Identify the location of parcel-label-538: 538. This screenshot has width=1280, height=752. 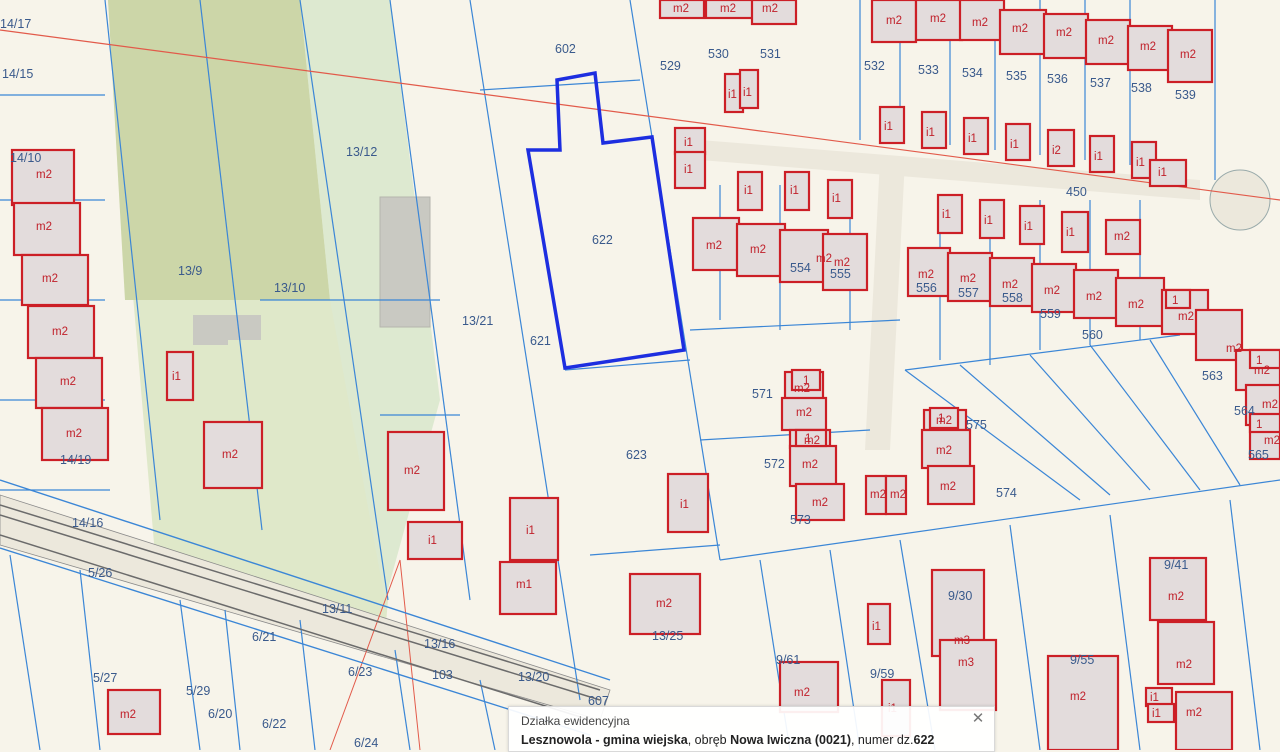
(1141, 88).